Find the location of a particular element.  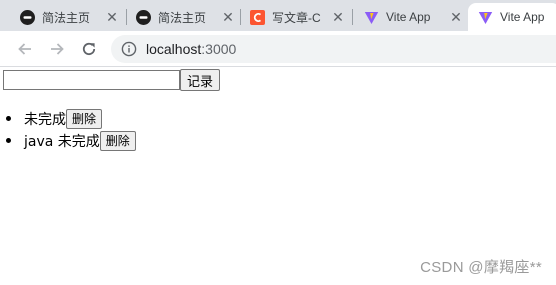

address-bar: localhost:3000 is located at coordinates (333, 49).